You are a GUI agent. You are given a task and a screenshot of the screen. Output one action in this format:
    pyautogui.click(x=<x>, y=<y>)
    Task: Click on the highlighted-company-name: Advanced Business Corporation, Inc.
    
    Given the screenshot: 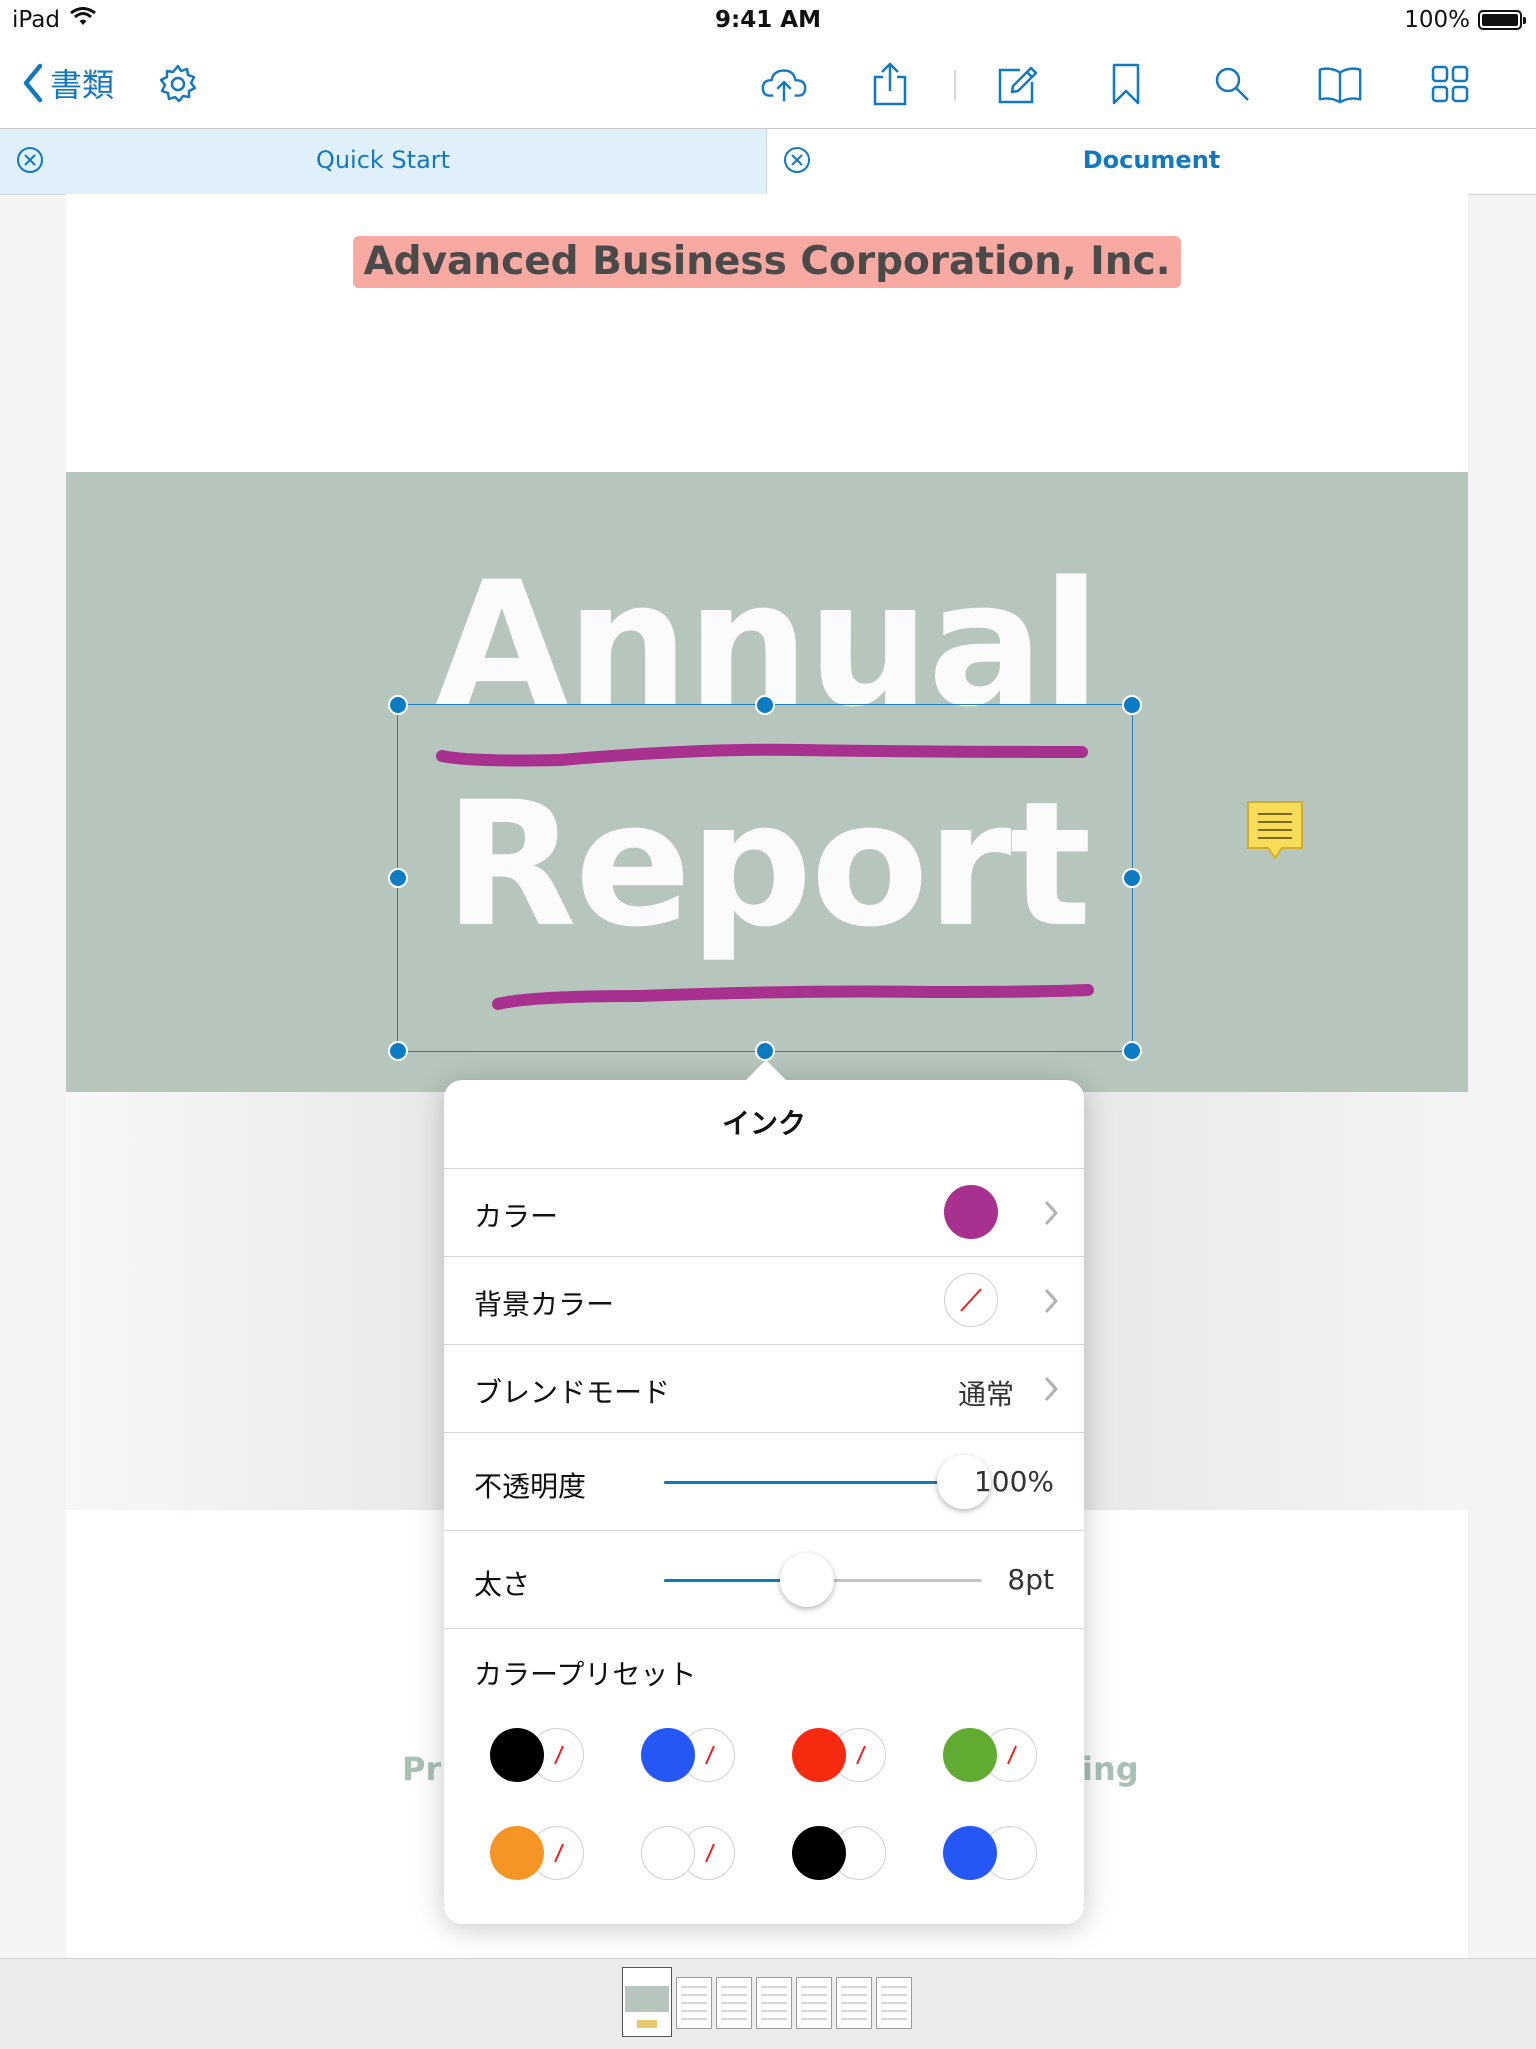 What is the action you would take?
    pyautogui.click(x=767, y=262)
    